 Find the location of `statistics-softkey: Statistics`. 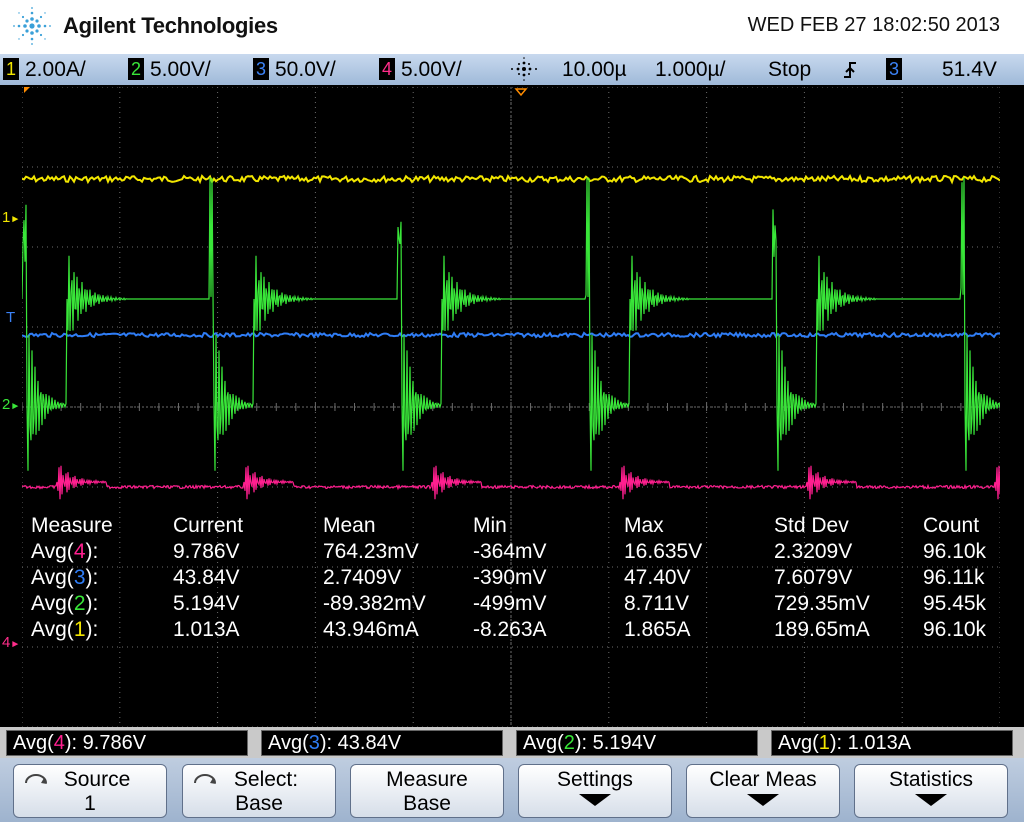

statistics-softkey: Statistics is located at coordinates (931, 791).